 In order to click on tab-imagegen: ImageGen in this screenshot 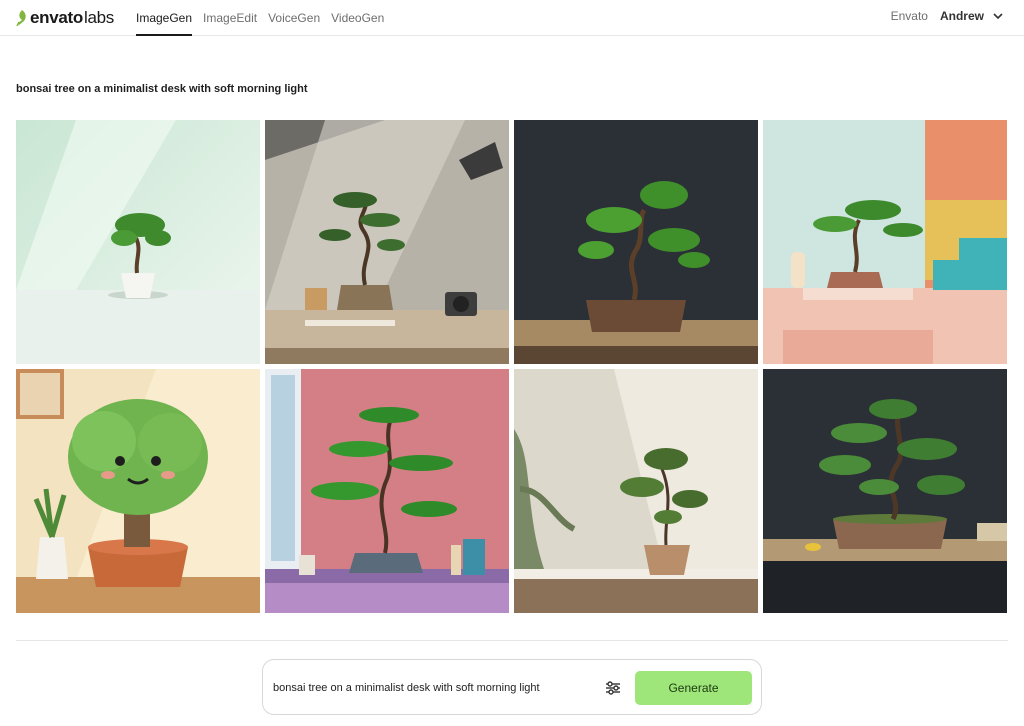, I will do `click(164, 18)`.